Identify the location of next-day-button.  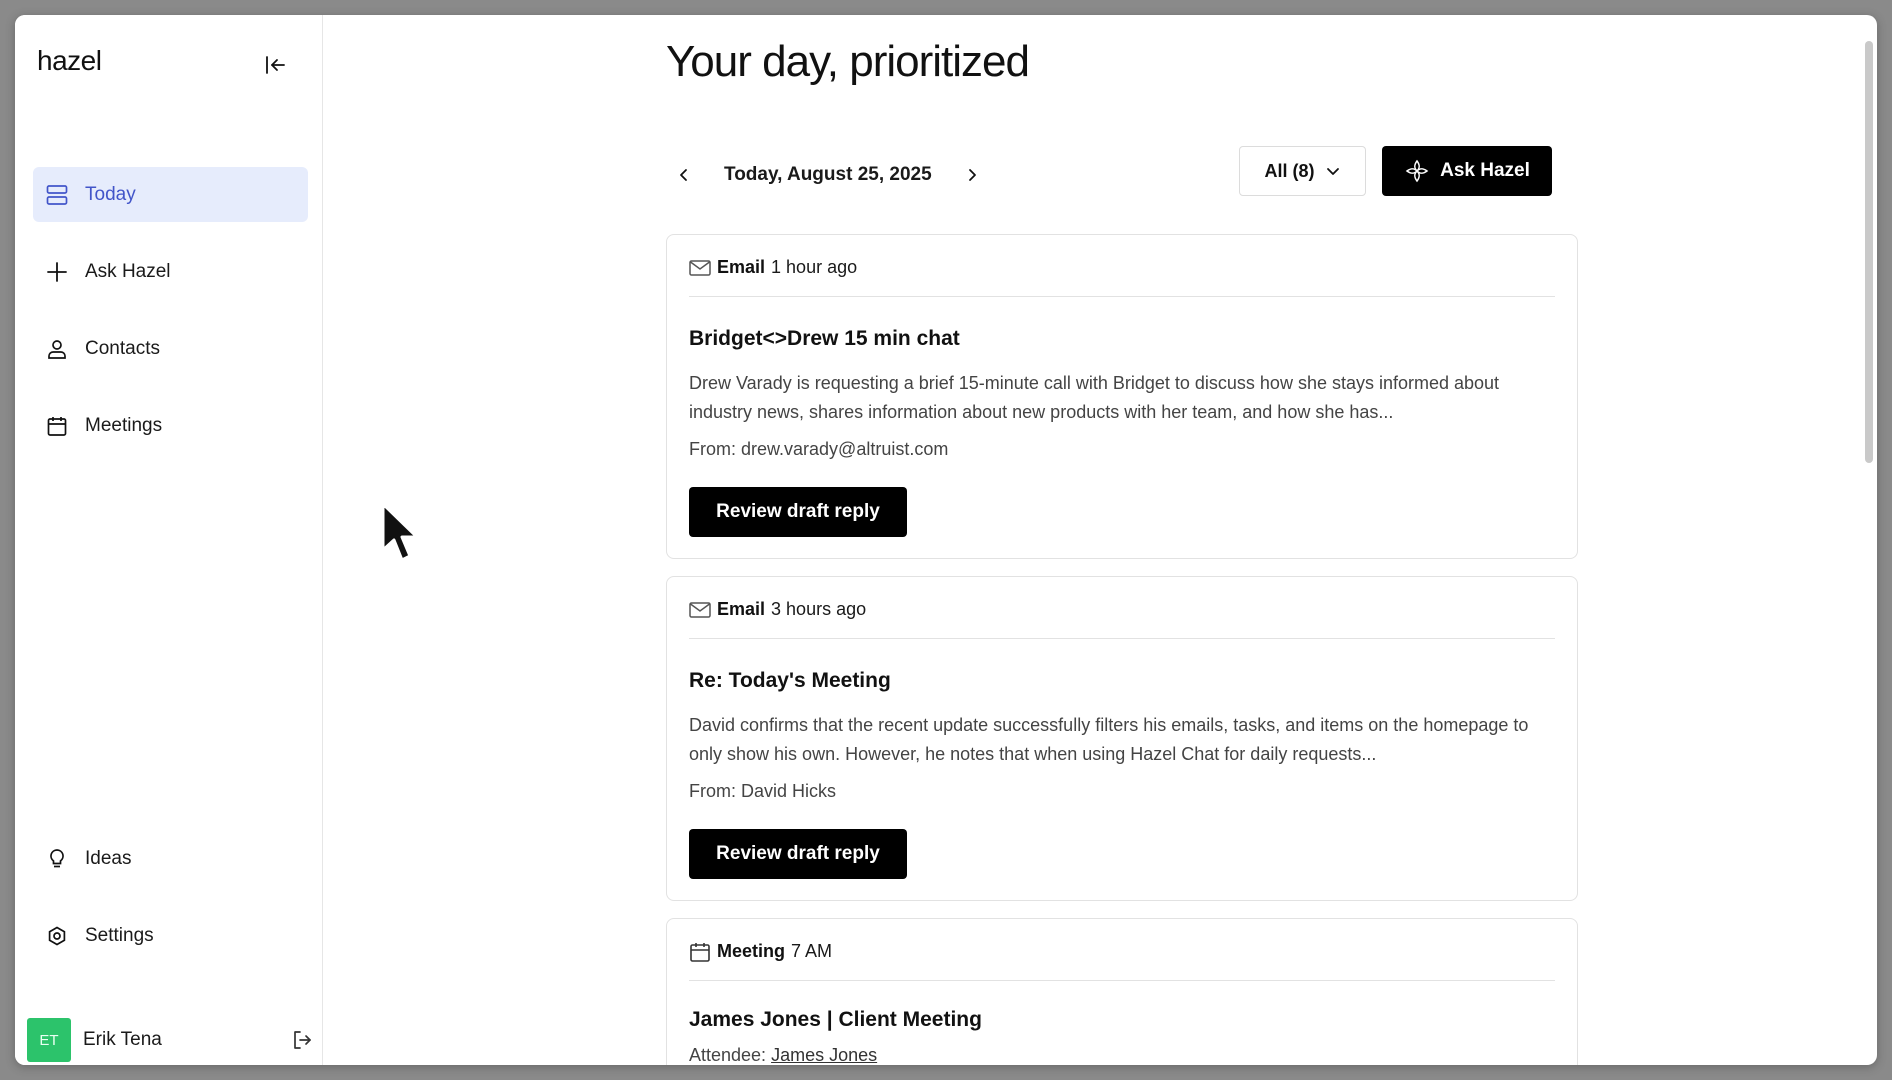
(972, 175).